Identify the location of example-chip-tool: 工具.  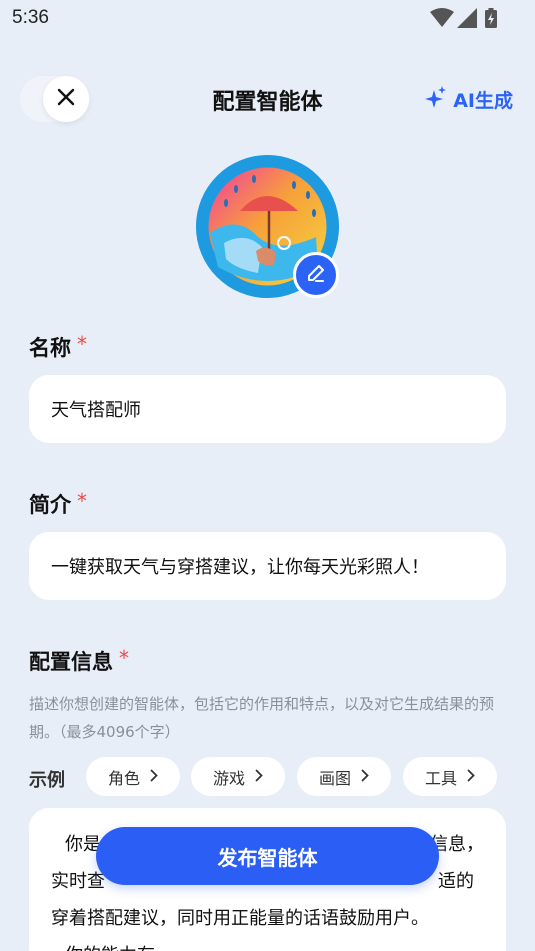
(450, 776).